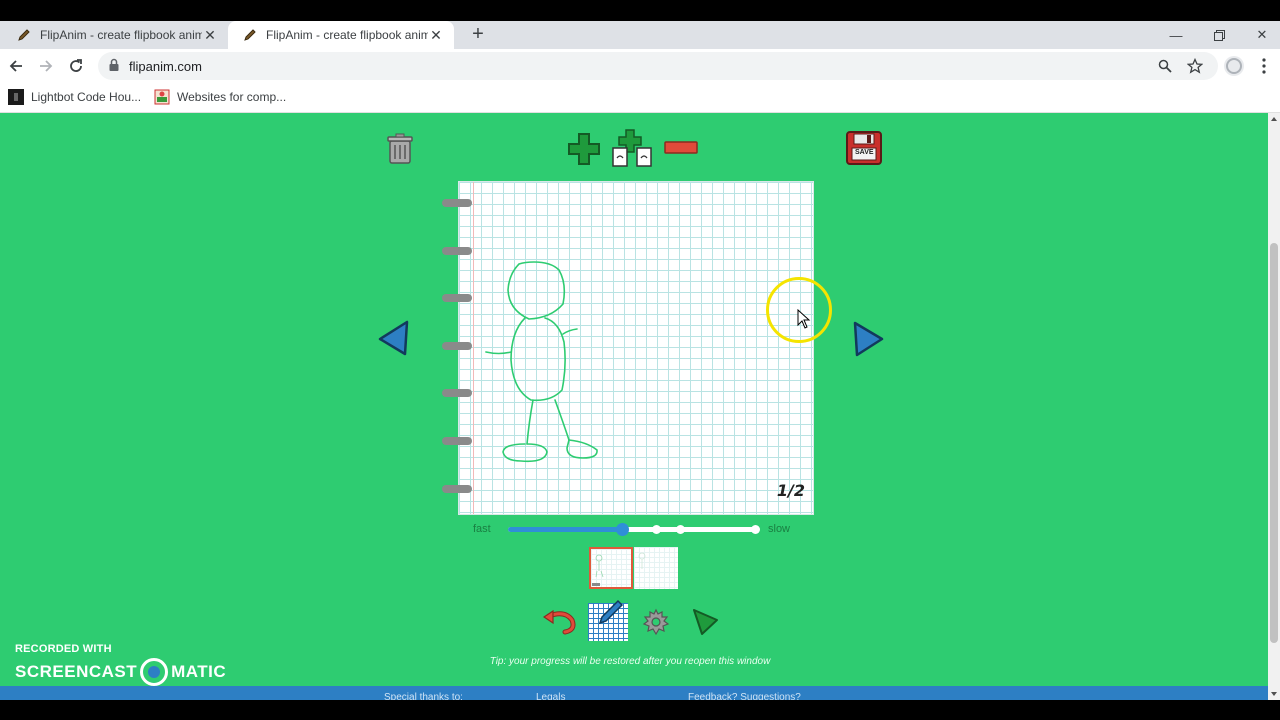 The width and height of the screenshot is (1280, 720). Describe the element at coordinates (1165, 66) in the screenshot. I see `zoom-icon` at that location.